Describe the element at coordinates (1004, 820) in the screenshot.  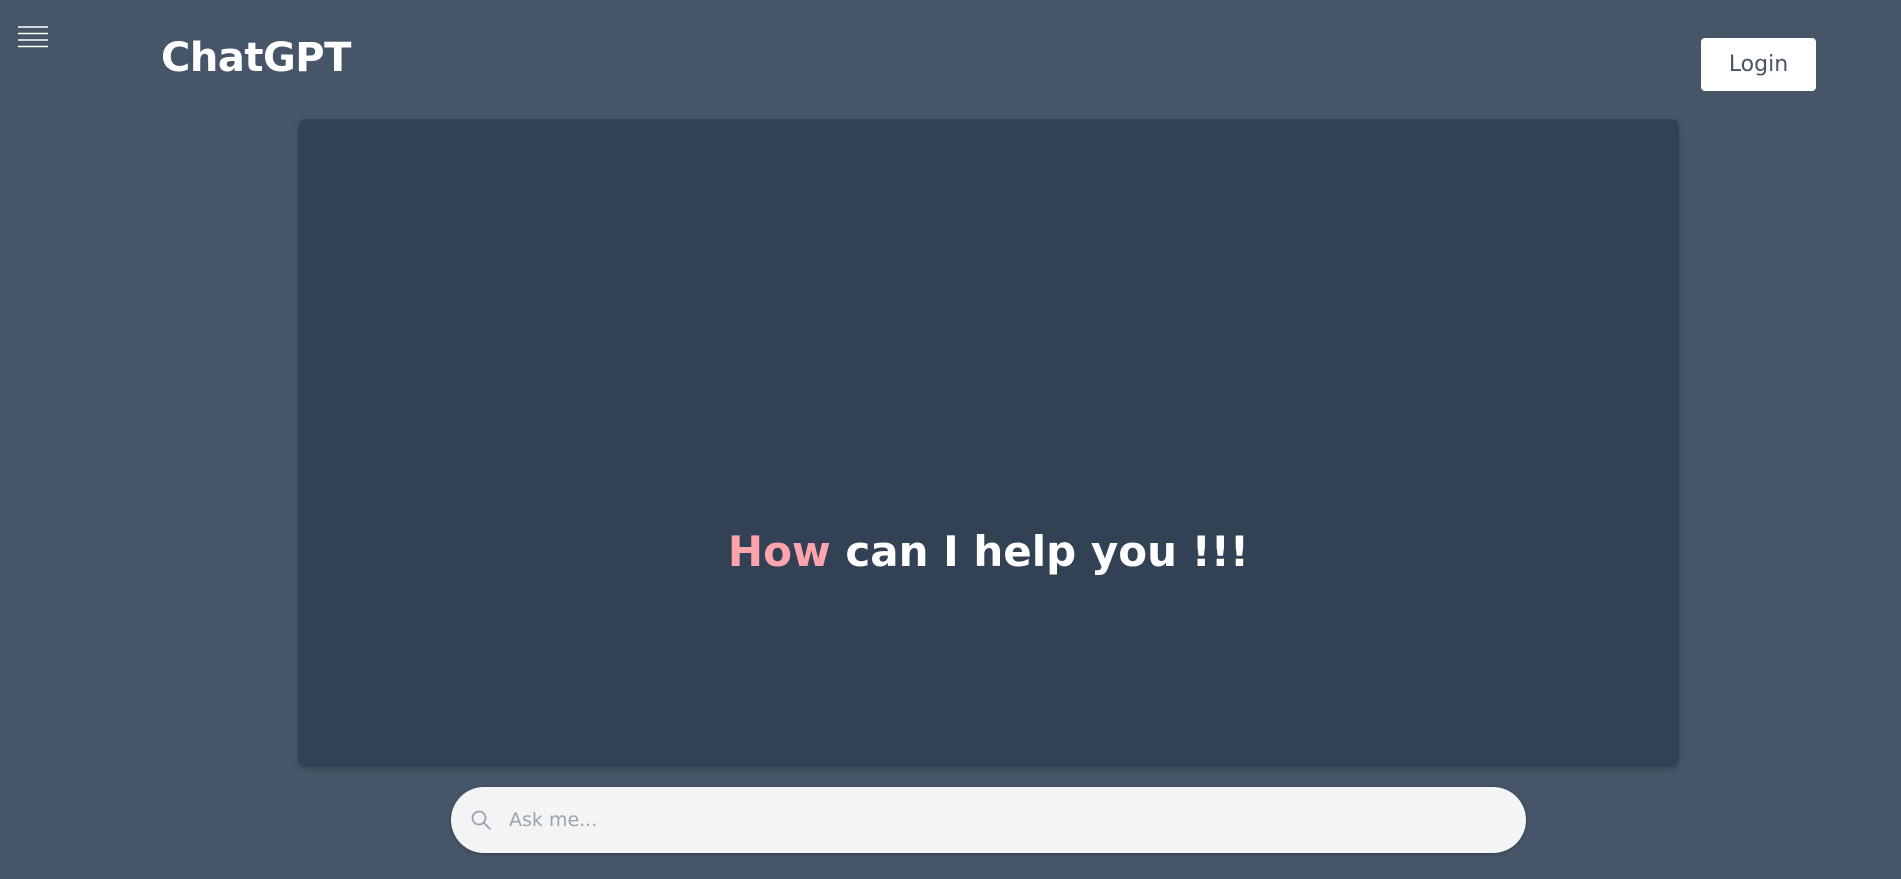
I see `search-input` at that location.